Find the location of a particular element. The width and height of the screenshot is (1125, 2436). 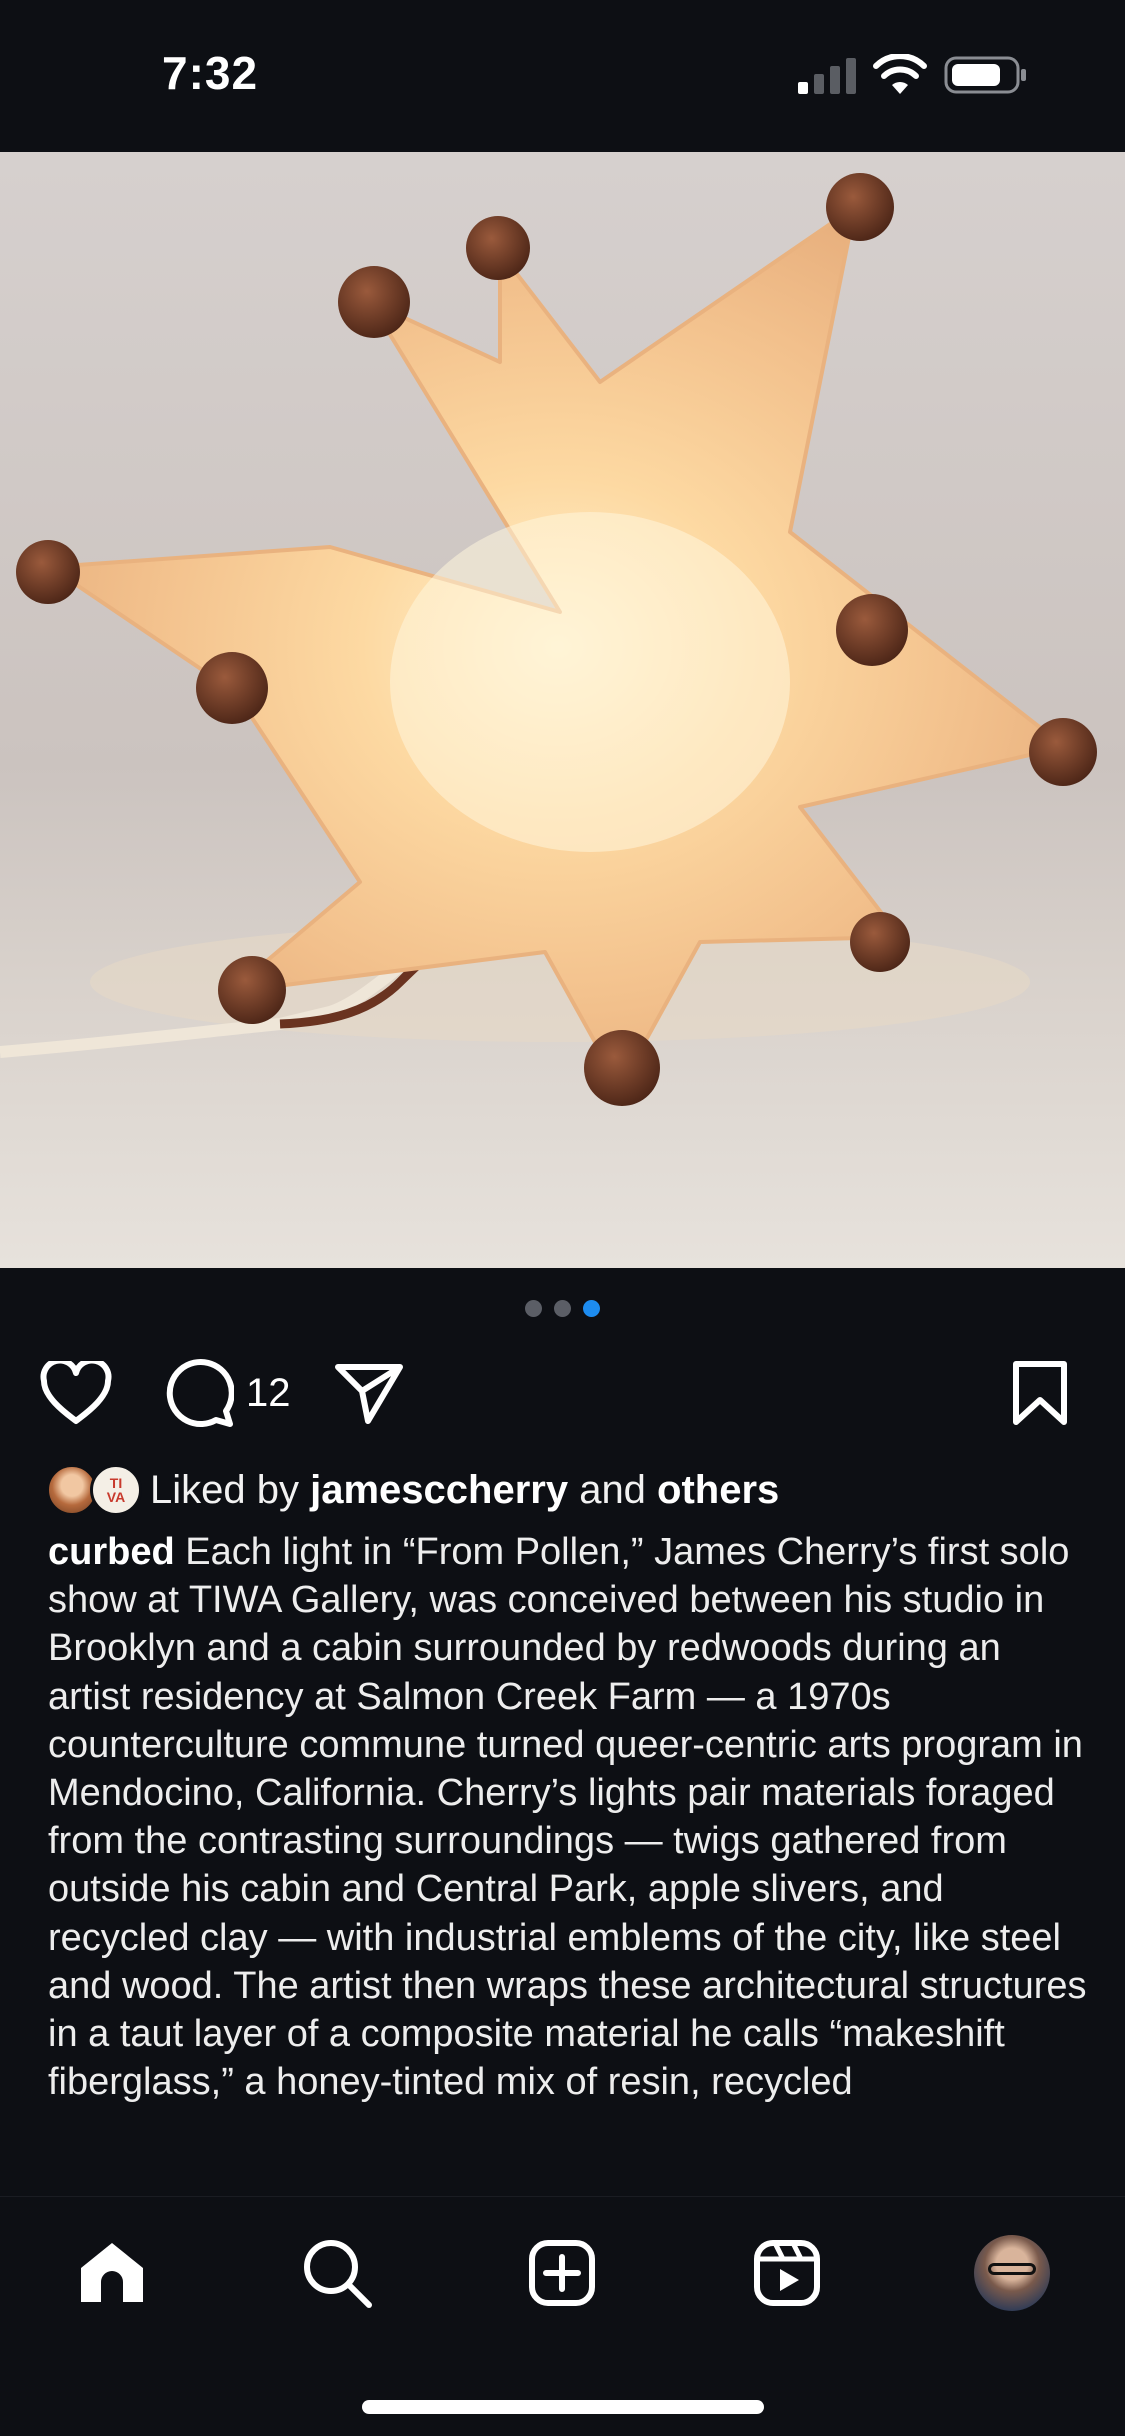

tab-profile is located at coordinates (1012, 2273).